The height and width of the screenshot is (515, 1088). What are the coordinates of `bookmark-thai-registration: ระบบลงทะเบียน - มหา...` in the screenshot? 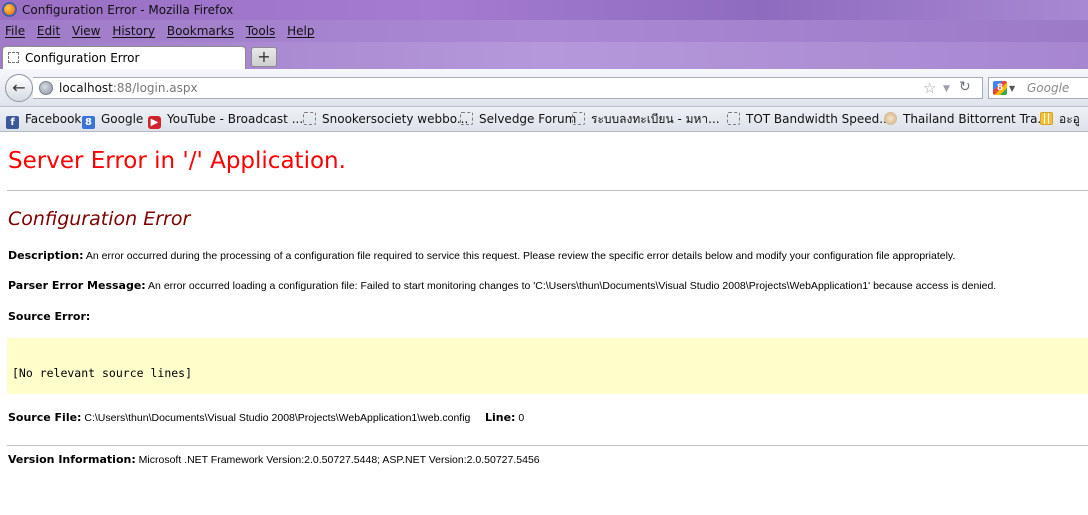 It's located at (646, 119).